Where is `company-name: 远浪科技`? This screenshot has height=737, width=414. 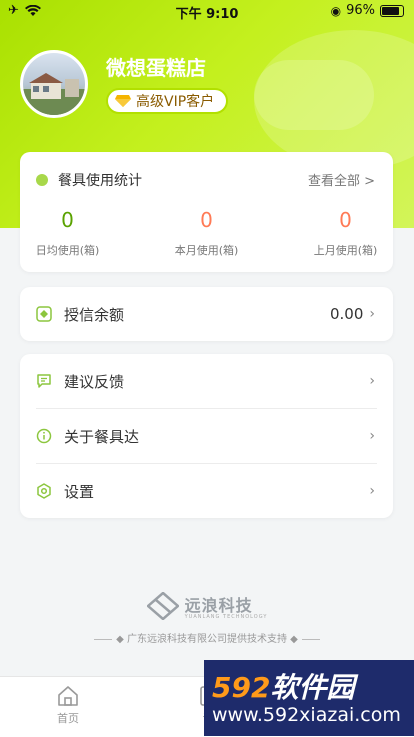
company-name: 远浪科技 is located at coordinates (218, 605).